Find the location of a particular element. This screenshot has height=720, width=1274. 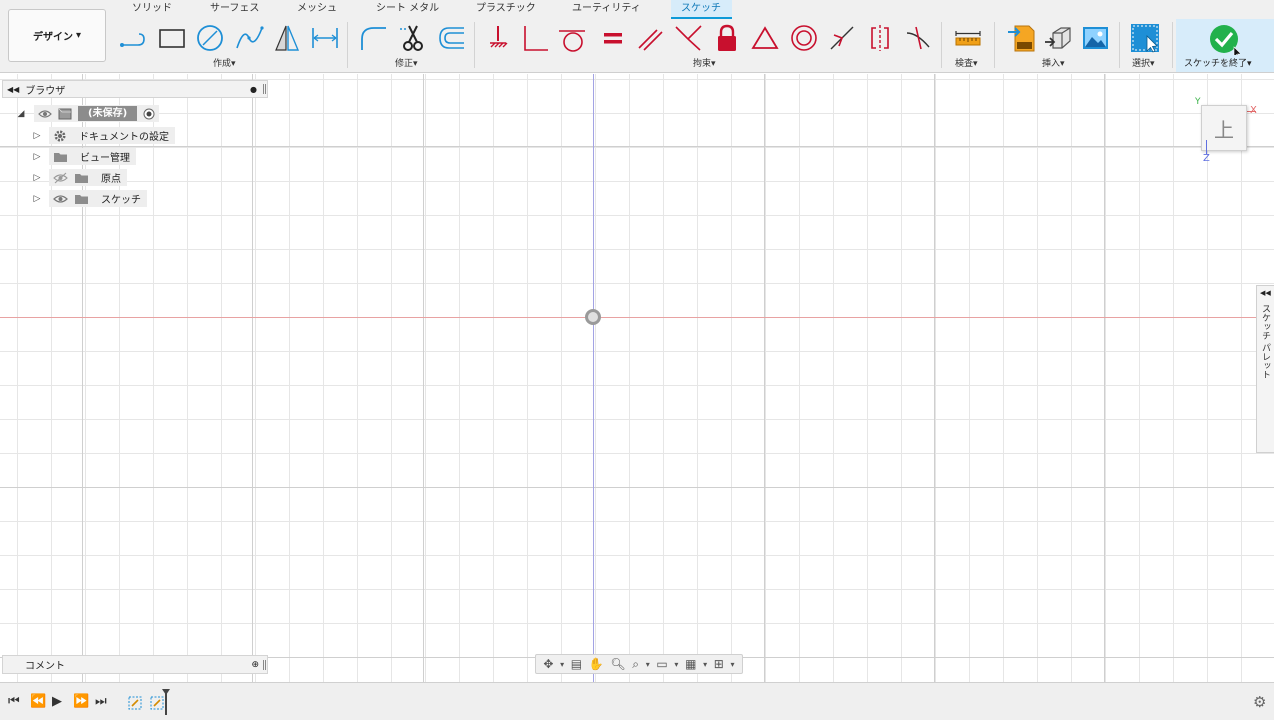

browser-item-document-settings: ▷ ドキュメントの設定 is located at coordinates (102, 135).